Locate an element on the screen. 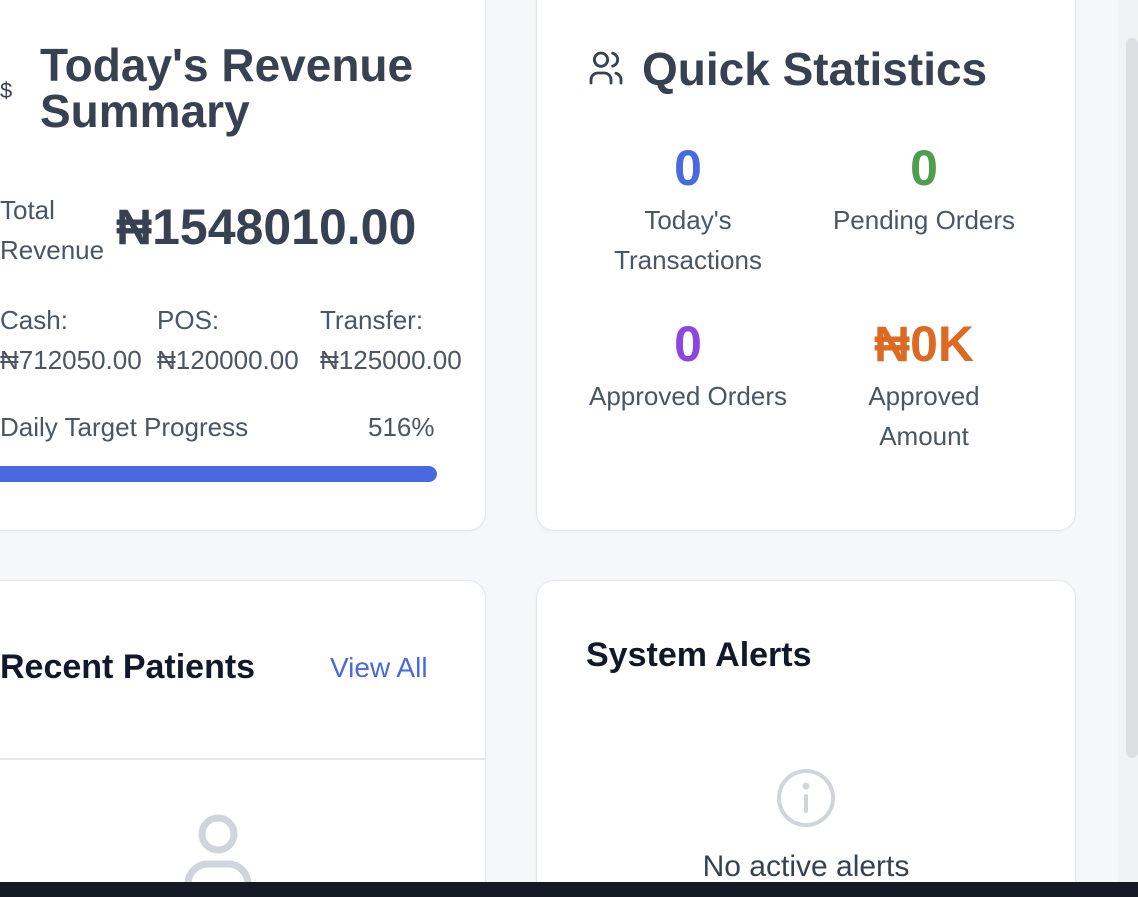 This screenshot has height=897, width=1138. stat-label: Pending Orders is located at coordinates (924, 220).